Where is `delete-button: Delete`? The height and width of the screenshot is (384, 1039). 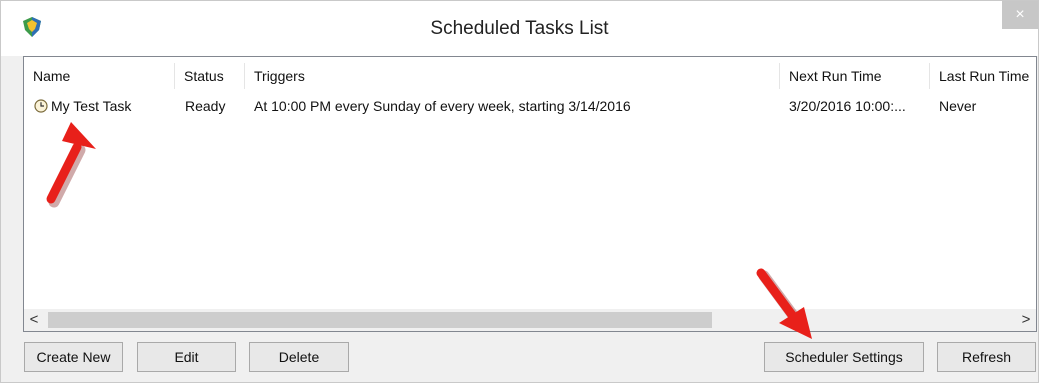
delete-button: Delete is located at coordinates (299, 357).